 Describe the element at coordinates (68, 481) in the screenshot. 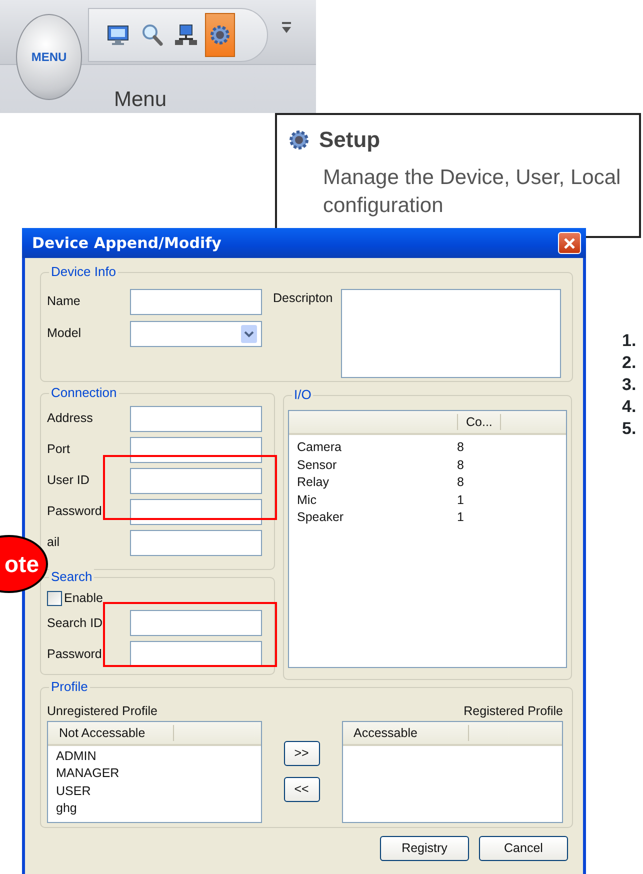

I see `field-label: User ID` at that location.